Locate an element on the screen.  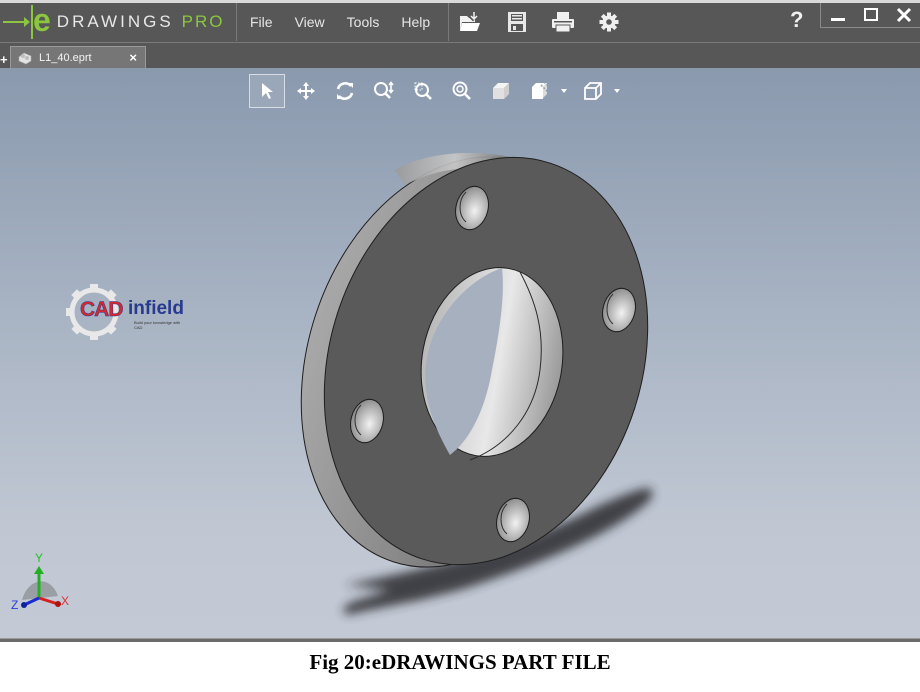
close-button is located at coordinates (904, 15).